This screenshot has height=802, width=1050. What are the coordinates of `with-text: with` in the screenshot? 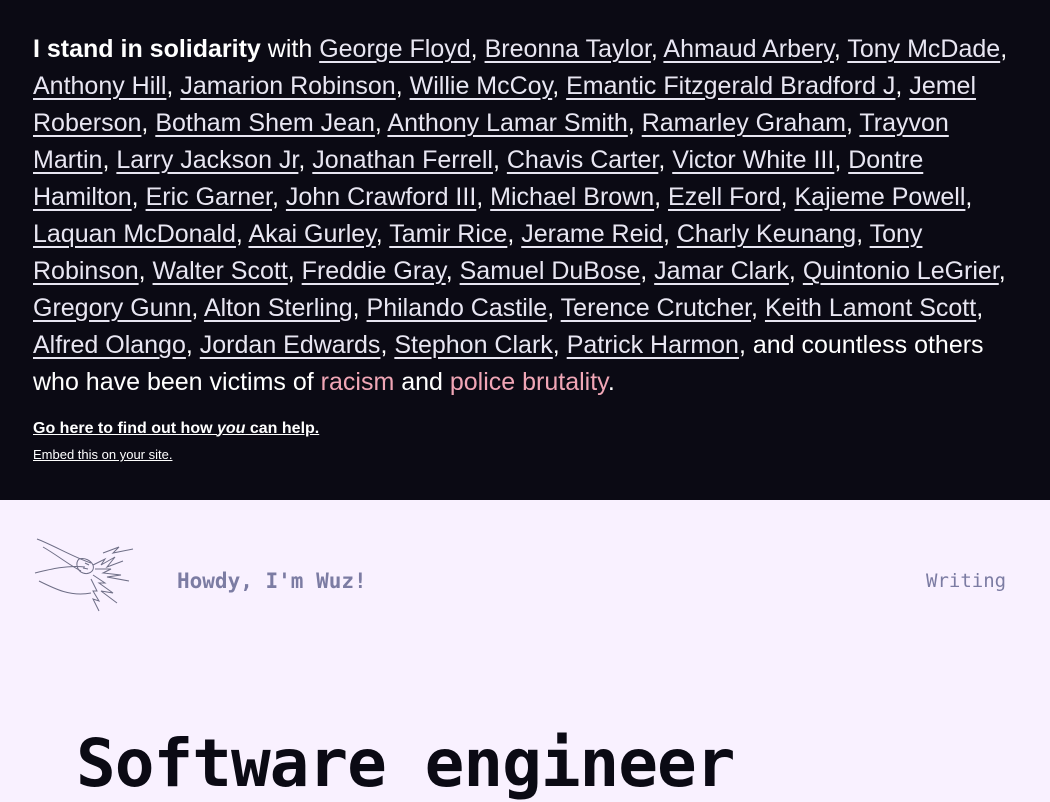 It's located at (290, 49).